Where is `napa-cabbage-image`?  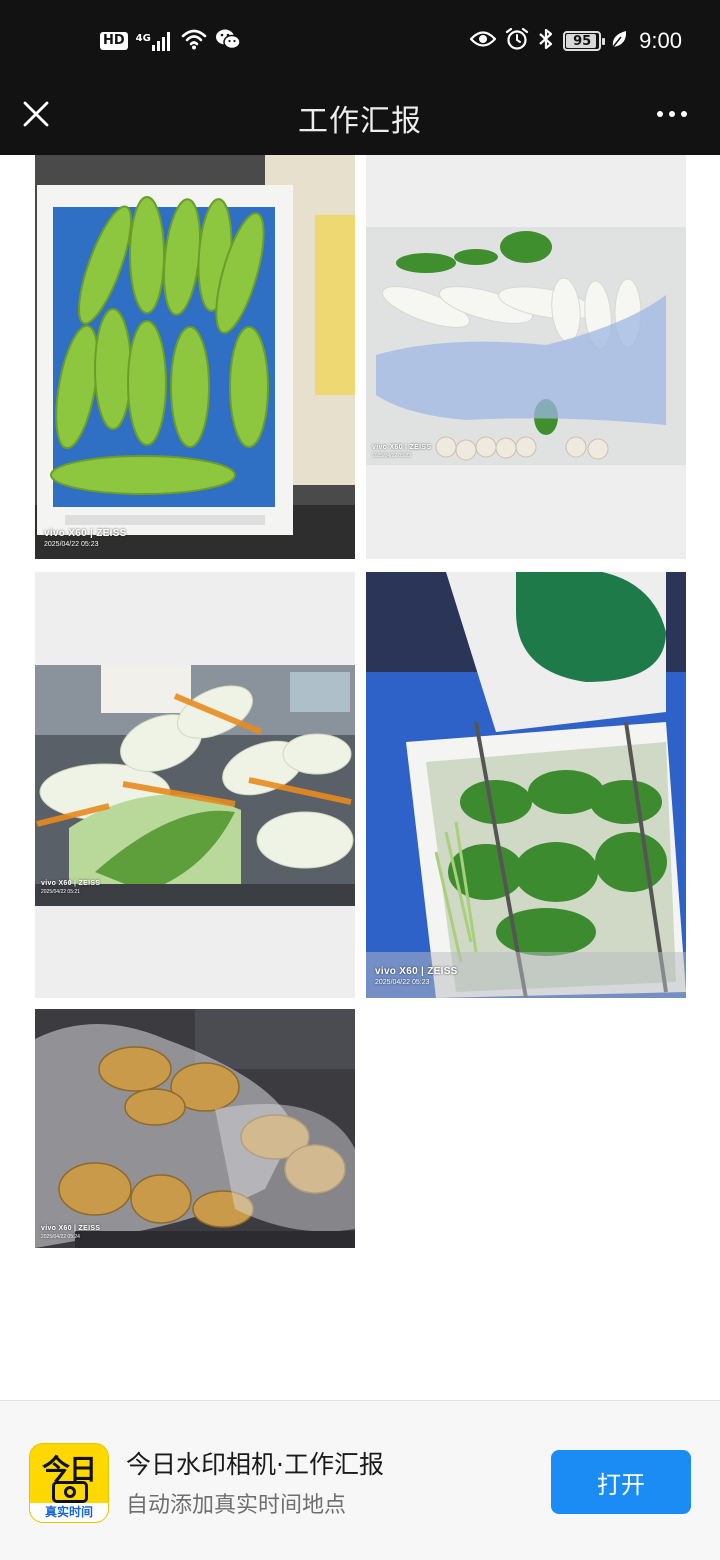
napa-cabbage-image is located at coordinates (195, 785).